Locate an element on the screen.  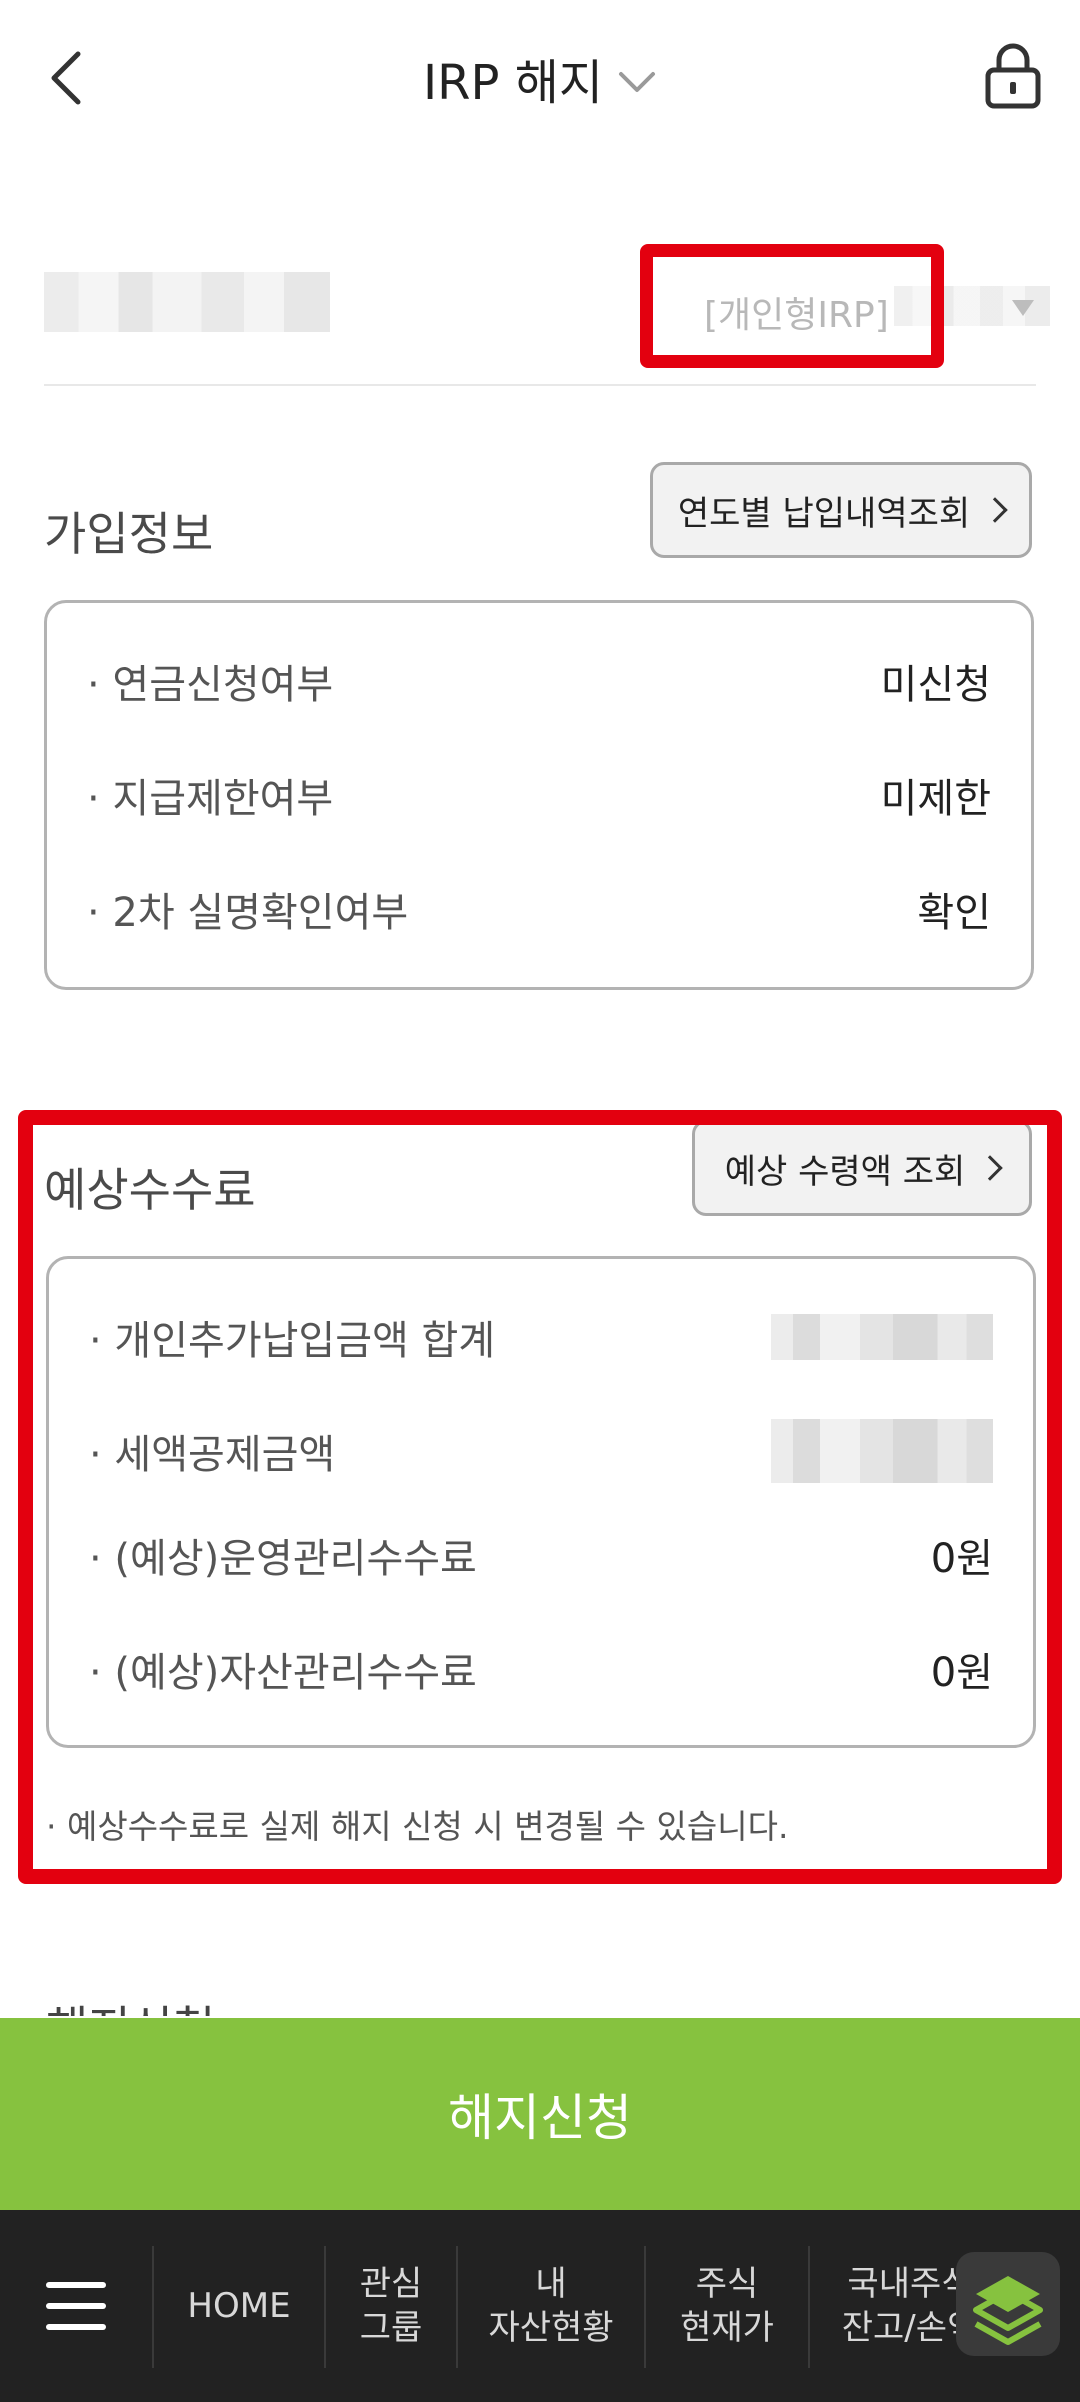
page-title: IRP 해지 is located at coordinates (513, 83).